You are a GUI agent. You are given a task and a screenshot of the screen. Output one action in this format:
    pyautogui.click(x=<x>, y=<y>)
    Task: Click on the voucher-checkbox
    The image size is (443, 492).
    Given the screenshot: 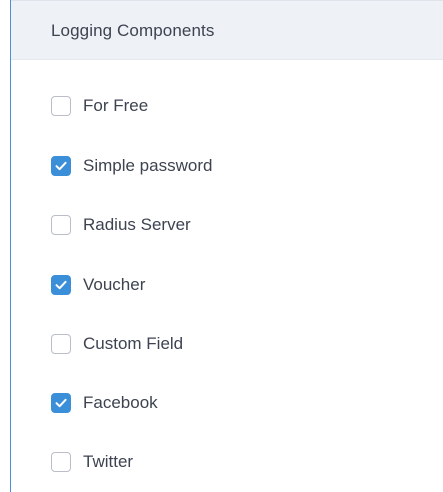 What is the action you would take?
    pyautogui.click(x=61, y=285)
    